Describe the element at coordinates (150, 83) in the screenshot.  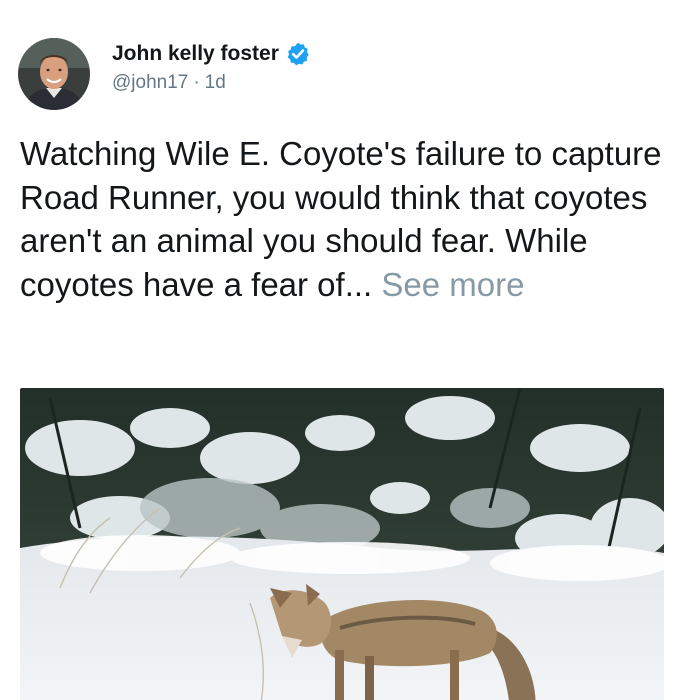
I see `handle: @john17` at that location.